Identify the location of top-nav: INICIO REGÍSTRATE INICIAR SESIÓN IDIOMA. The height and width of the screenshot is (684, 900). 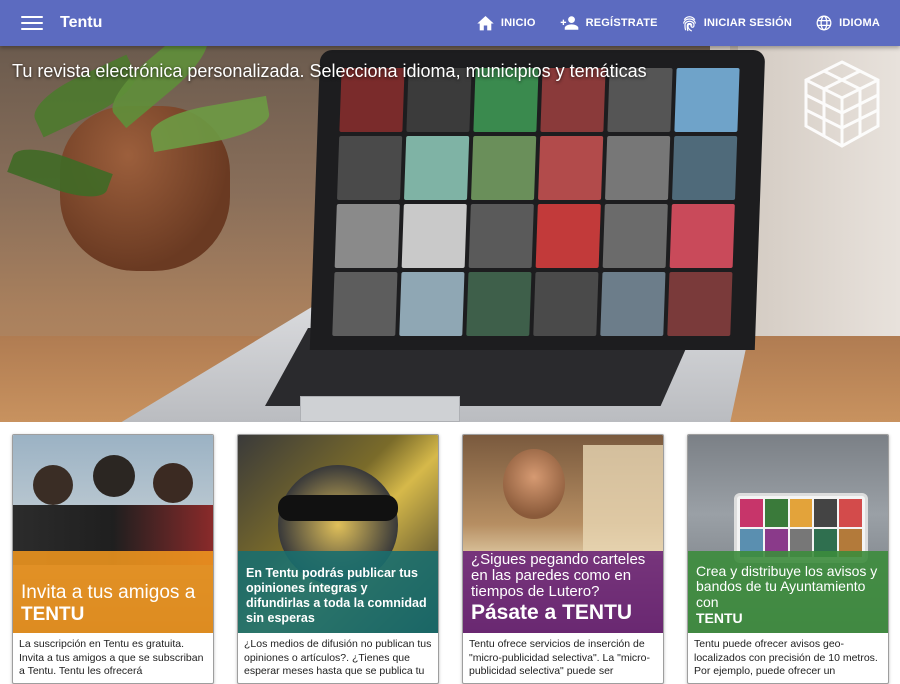
(678, 23).